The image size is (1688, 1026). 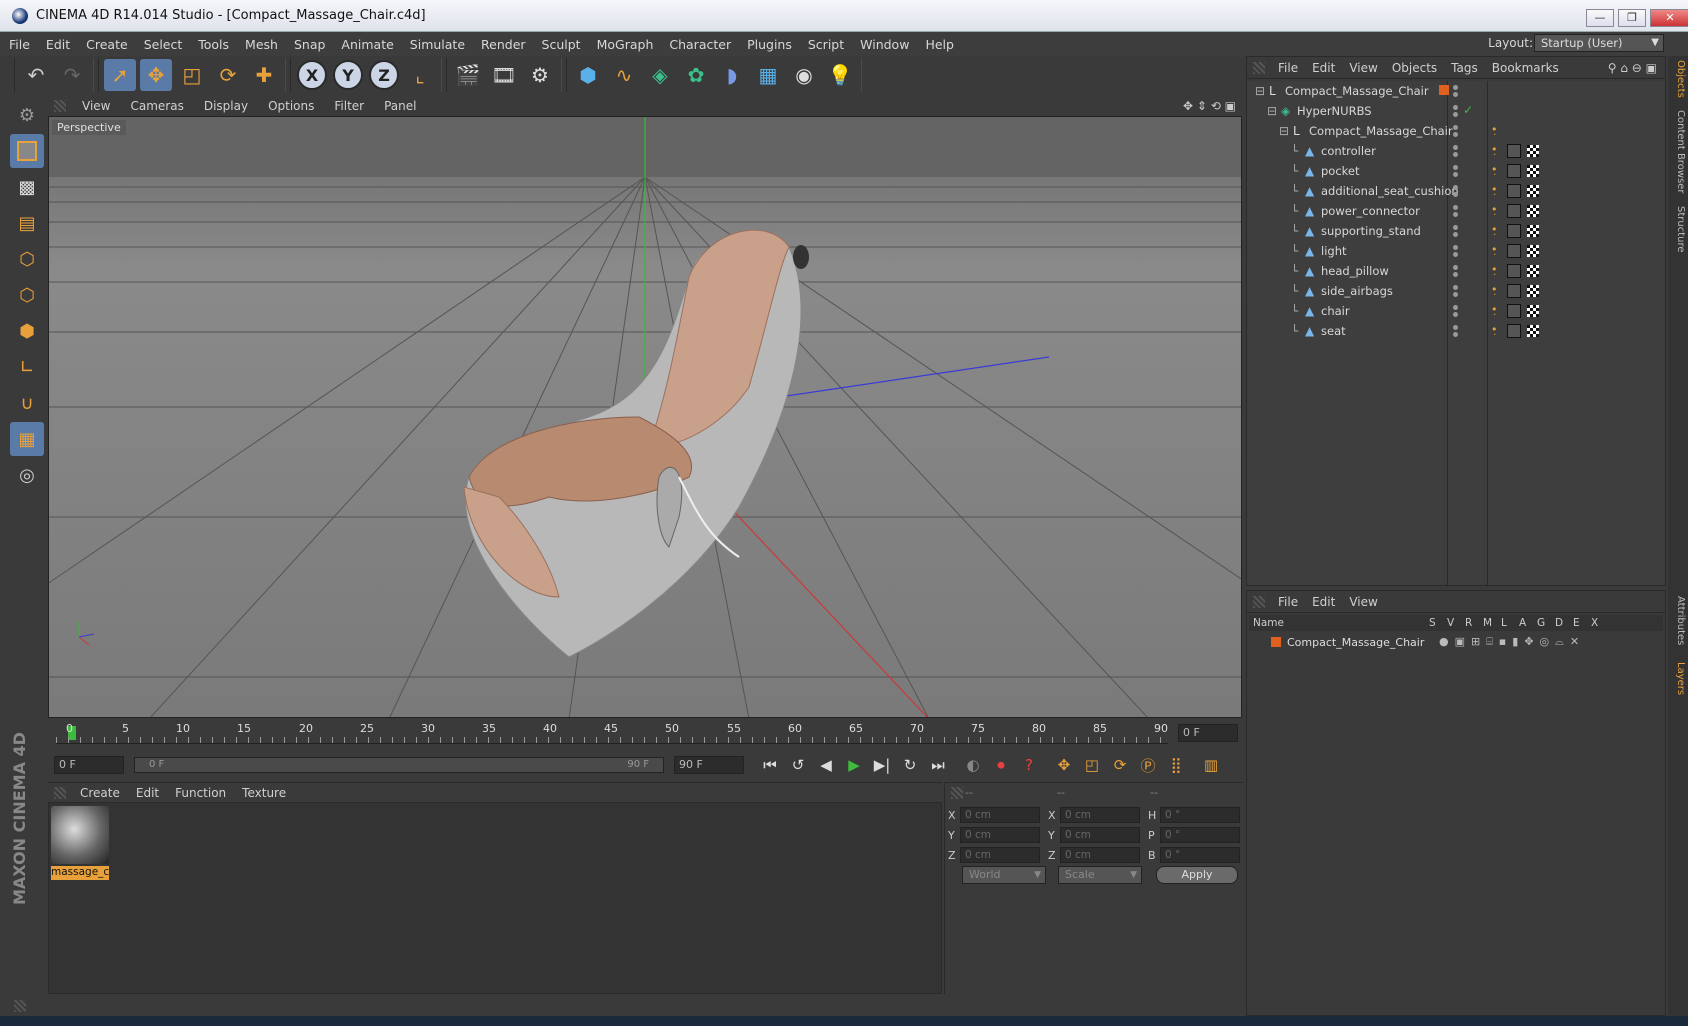 I want to click on axis-mode-icon: ∟, so click(x=27, y=367).